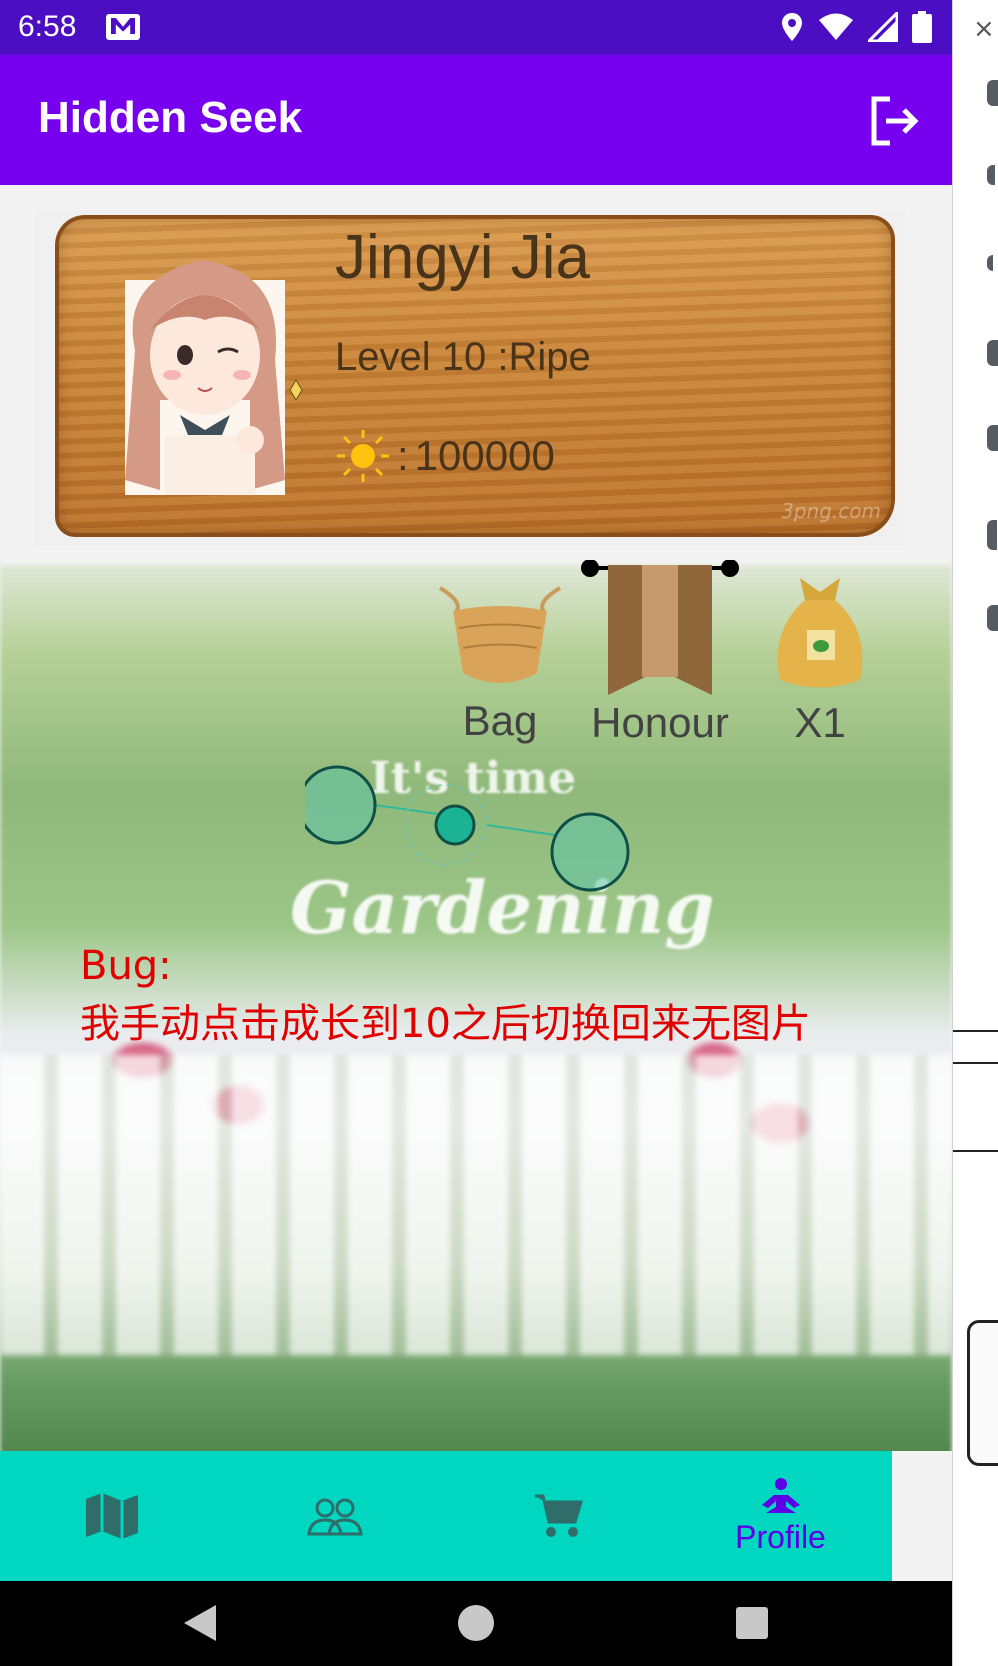 The image size is (998, 1666). Describe the element at coordinates (475, 840) in the screenshot. I see `growth-nodes` at that location.